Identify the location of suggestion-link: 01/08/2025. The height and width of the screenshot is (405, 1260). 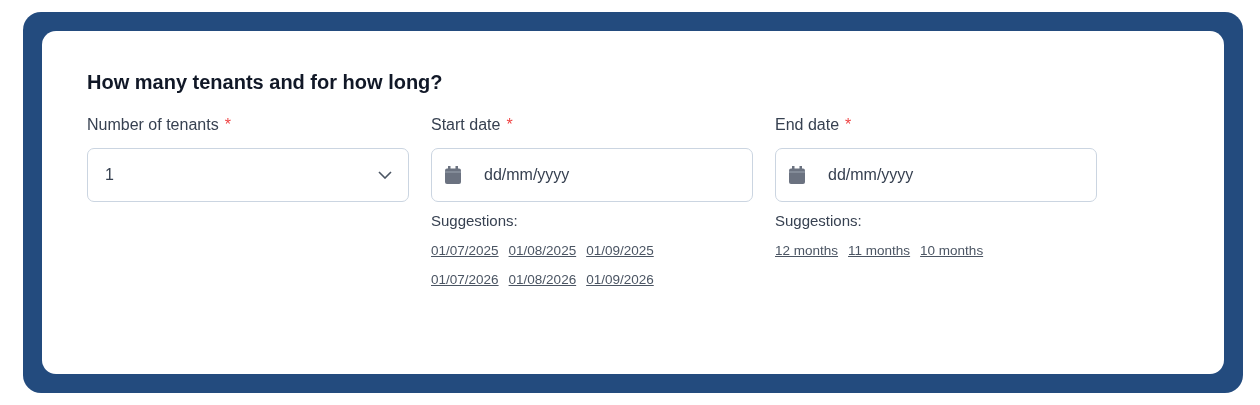
(542, 250).